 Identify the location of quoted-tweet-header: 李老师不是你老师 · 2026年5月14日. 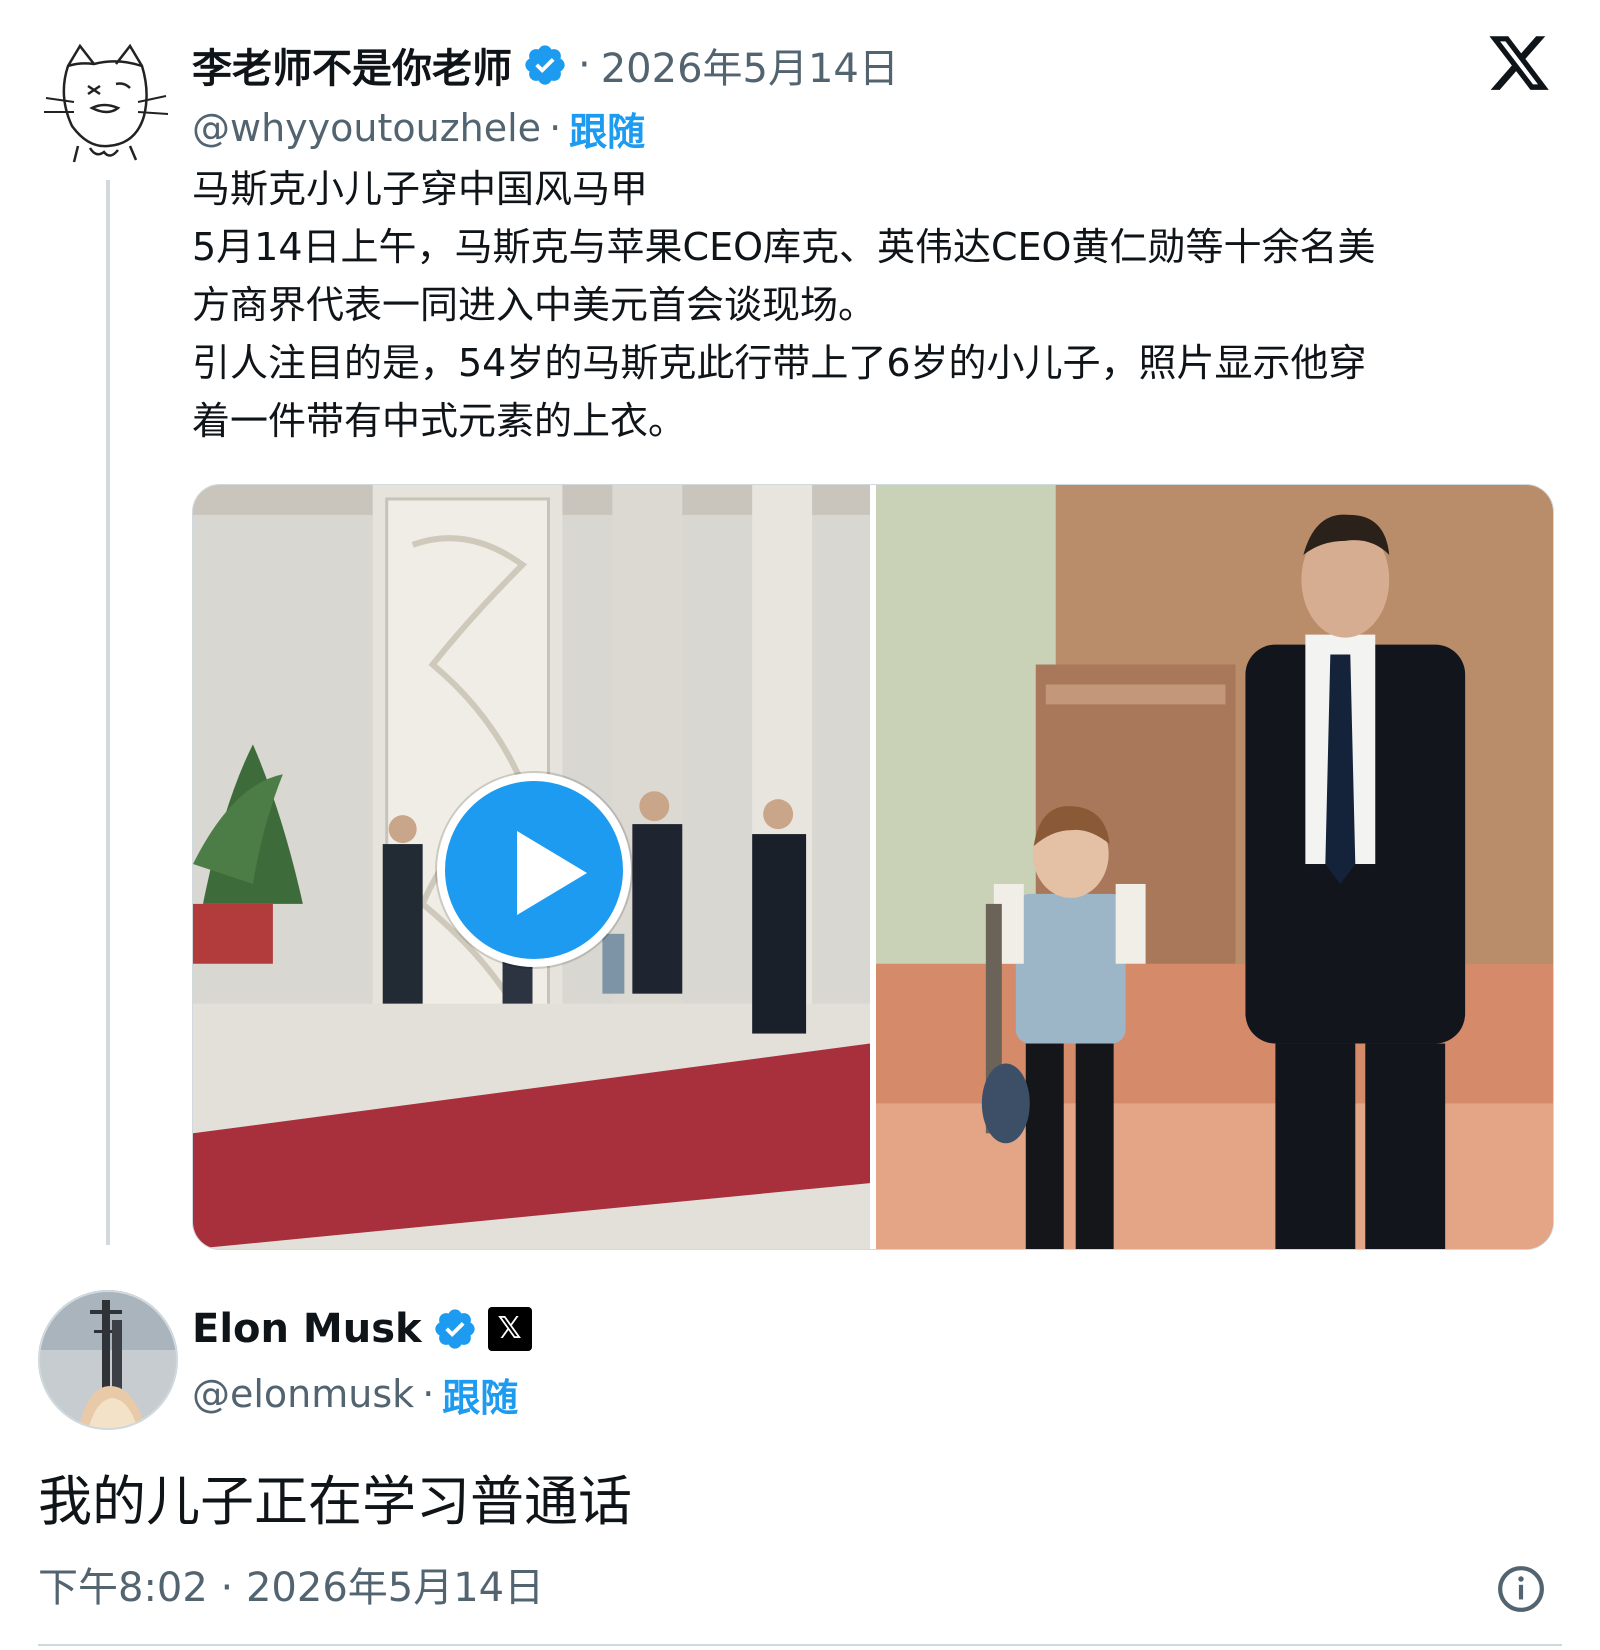
(545, 65).